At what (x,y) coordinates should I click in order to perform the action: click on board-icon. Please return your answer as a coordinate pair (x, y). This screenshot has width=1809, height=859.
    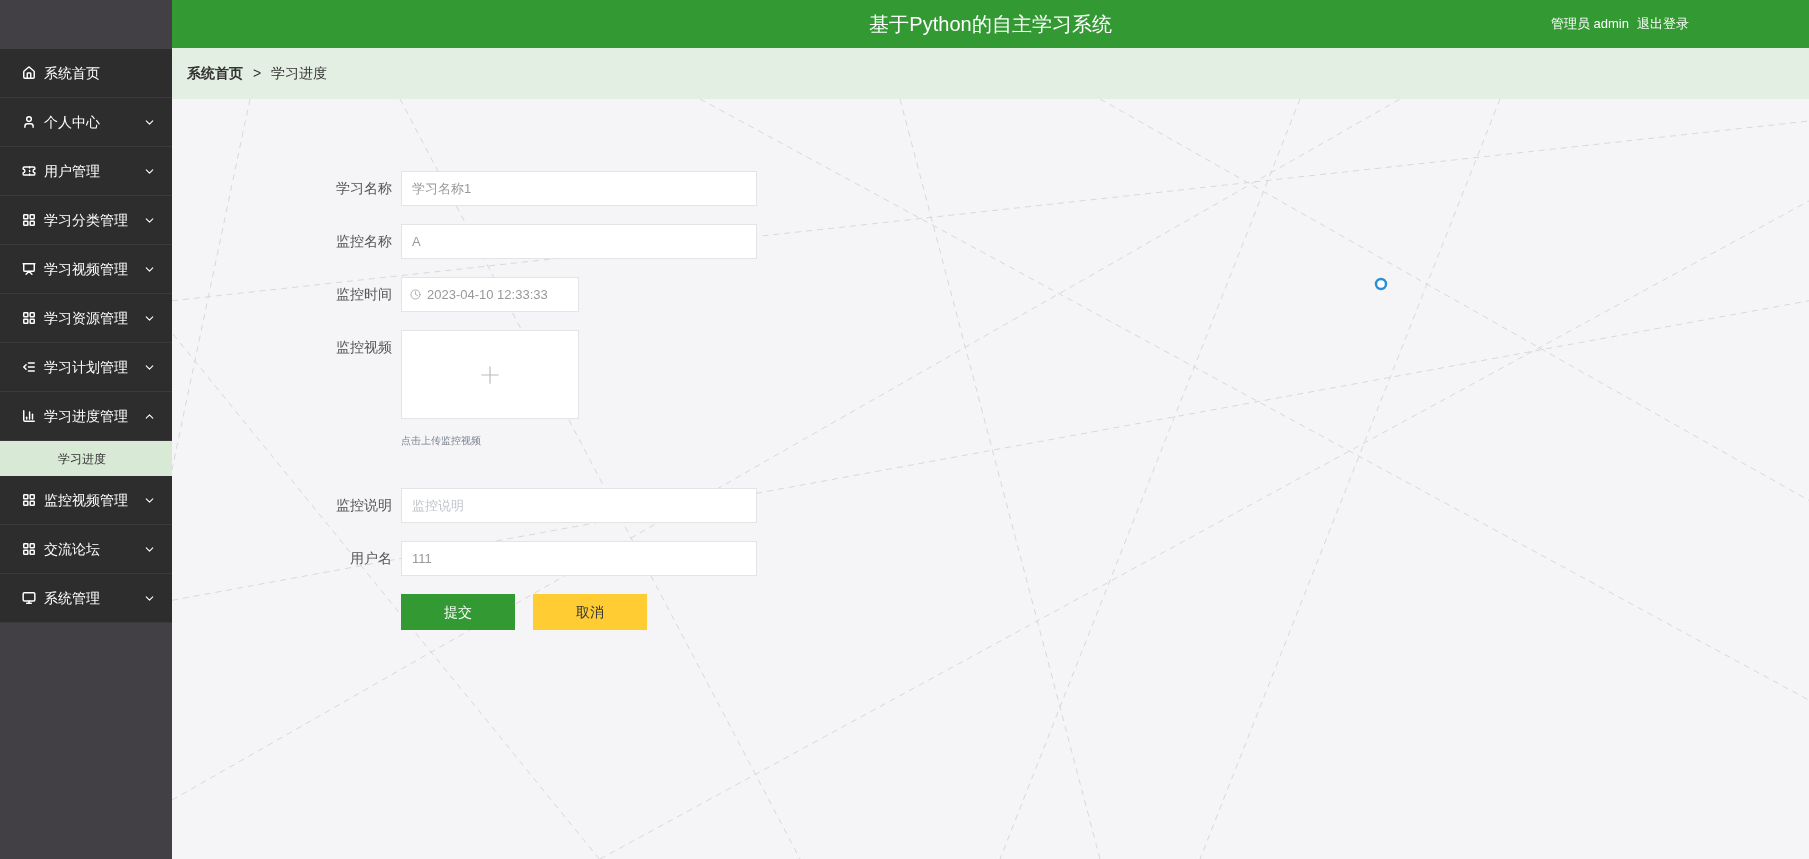
    Looking at the image, I should click on (29, 269).